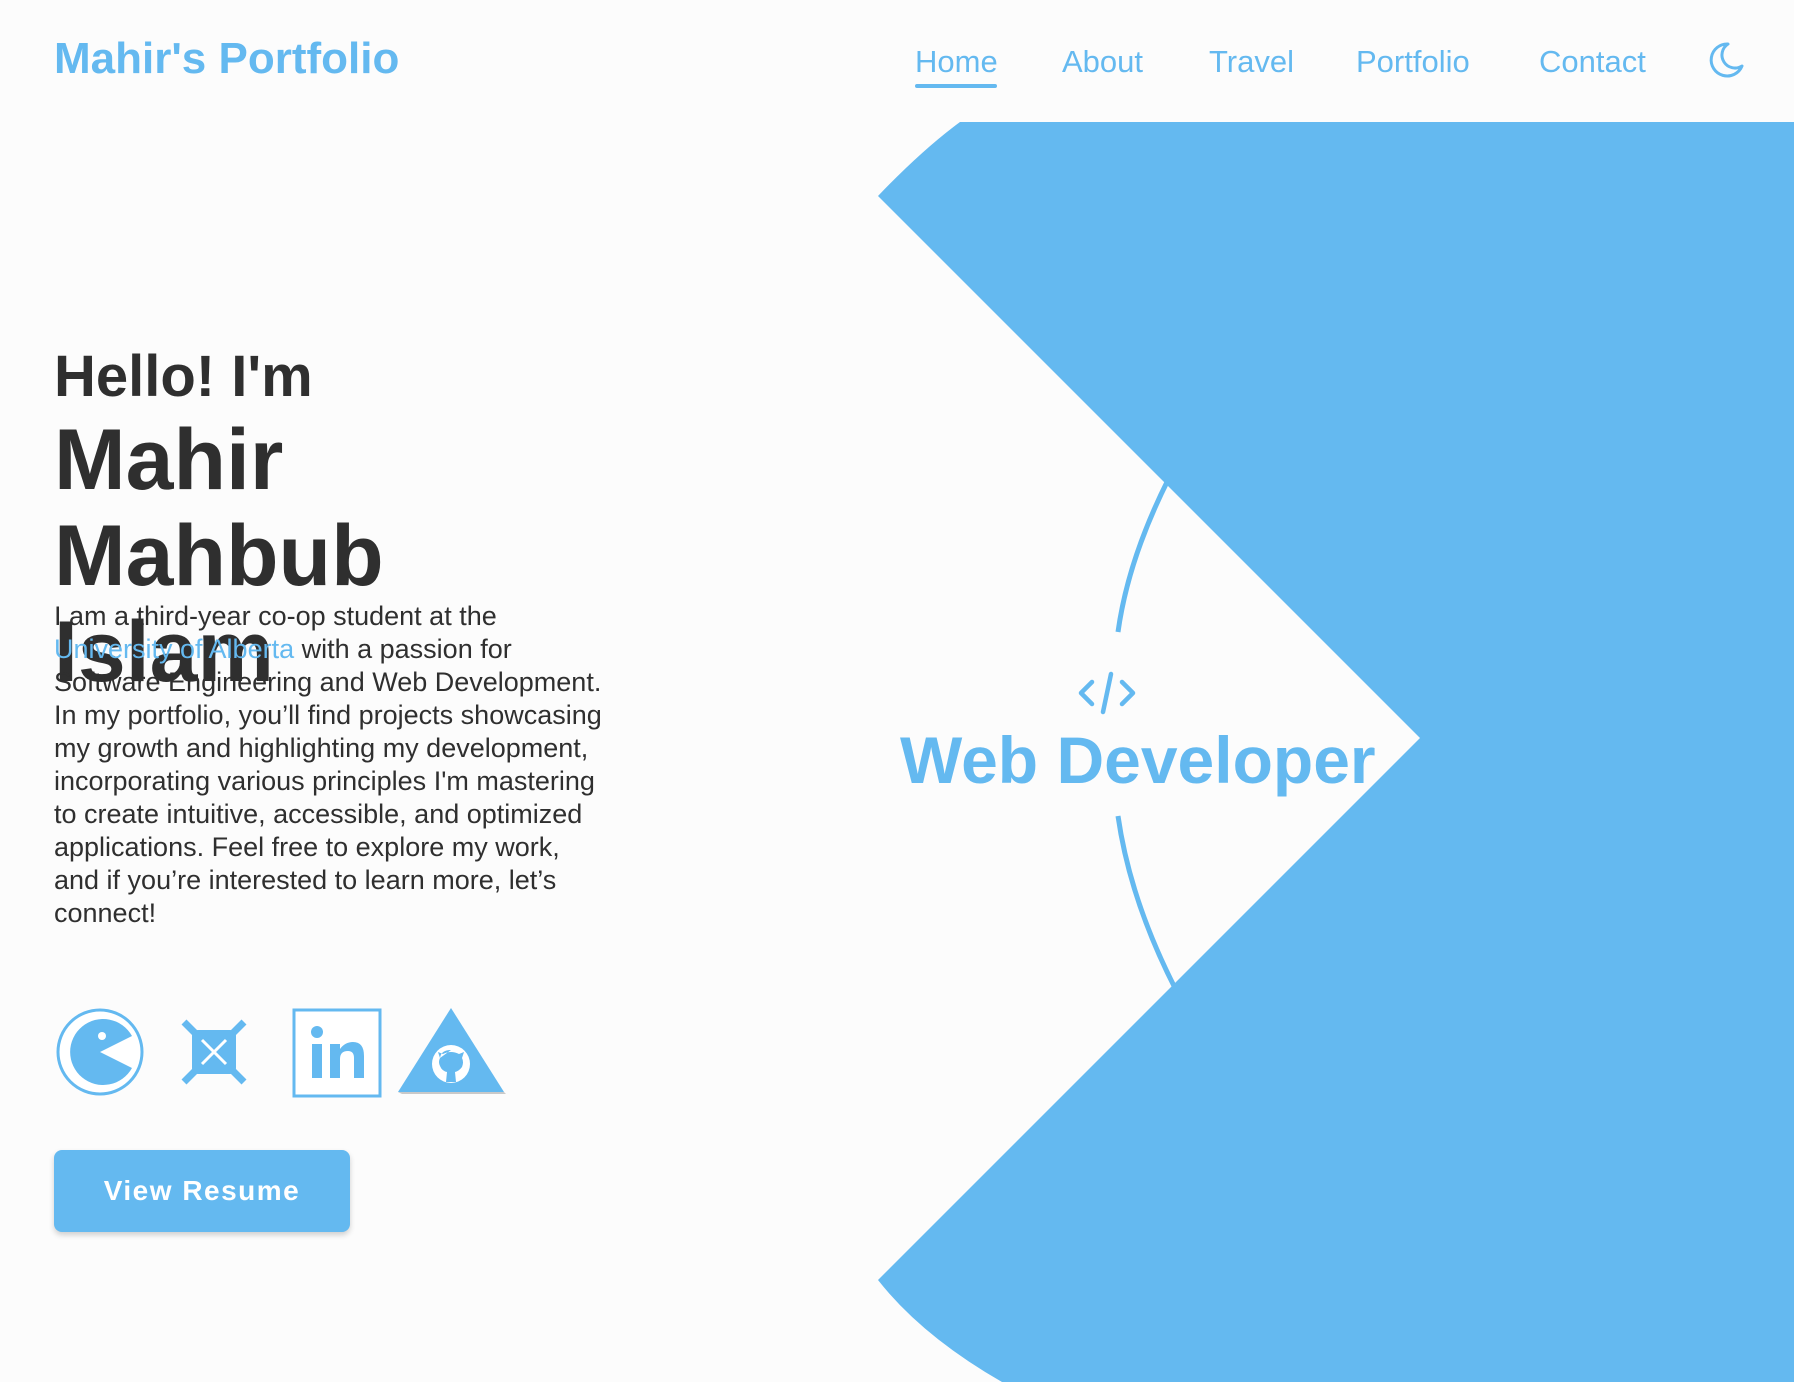 This screenshot has height=1382, width=1794. I want to click on theme-toggle-button, so click(1726, 60).